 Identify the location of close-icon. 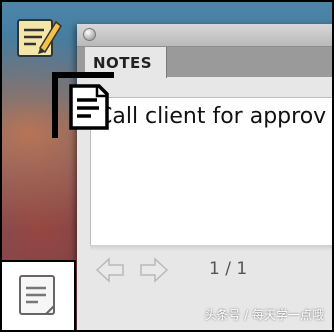
(89, 34).